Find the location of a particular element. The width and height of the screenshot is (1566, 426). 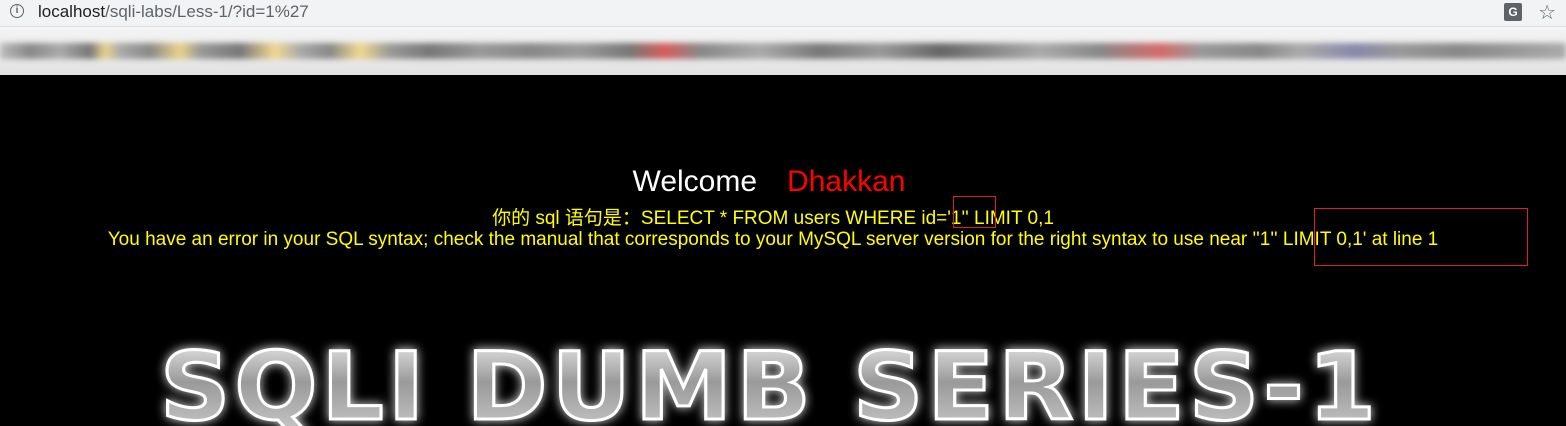

url-path: /sqli-labs/Less-1/?id=1%27 is located at coordinates (207, 11).